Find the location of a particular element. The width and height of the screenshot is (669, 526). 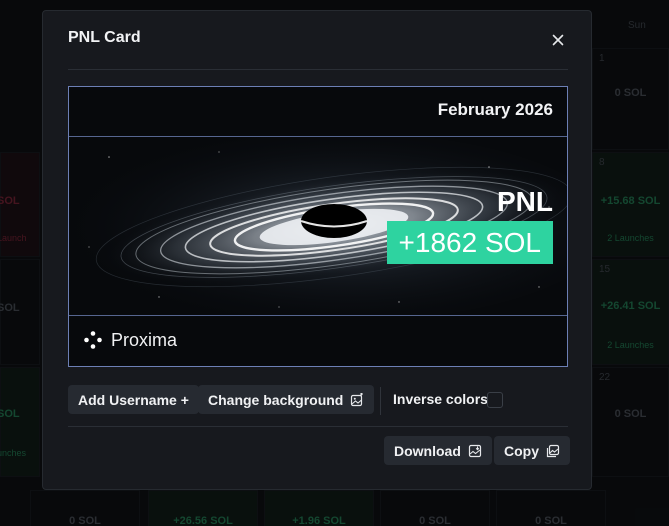

actions-divider is located at coordinates (380, 401).